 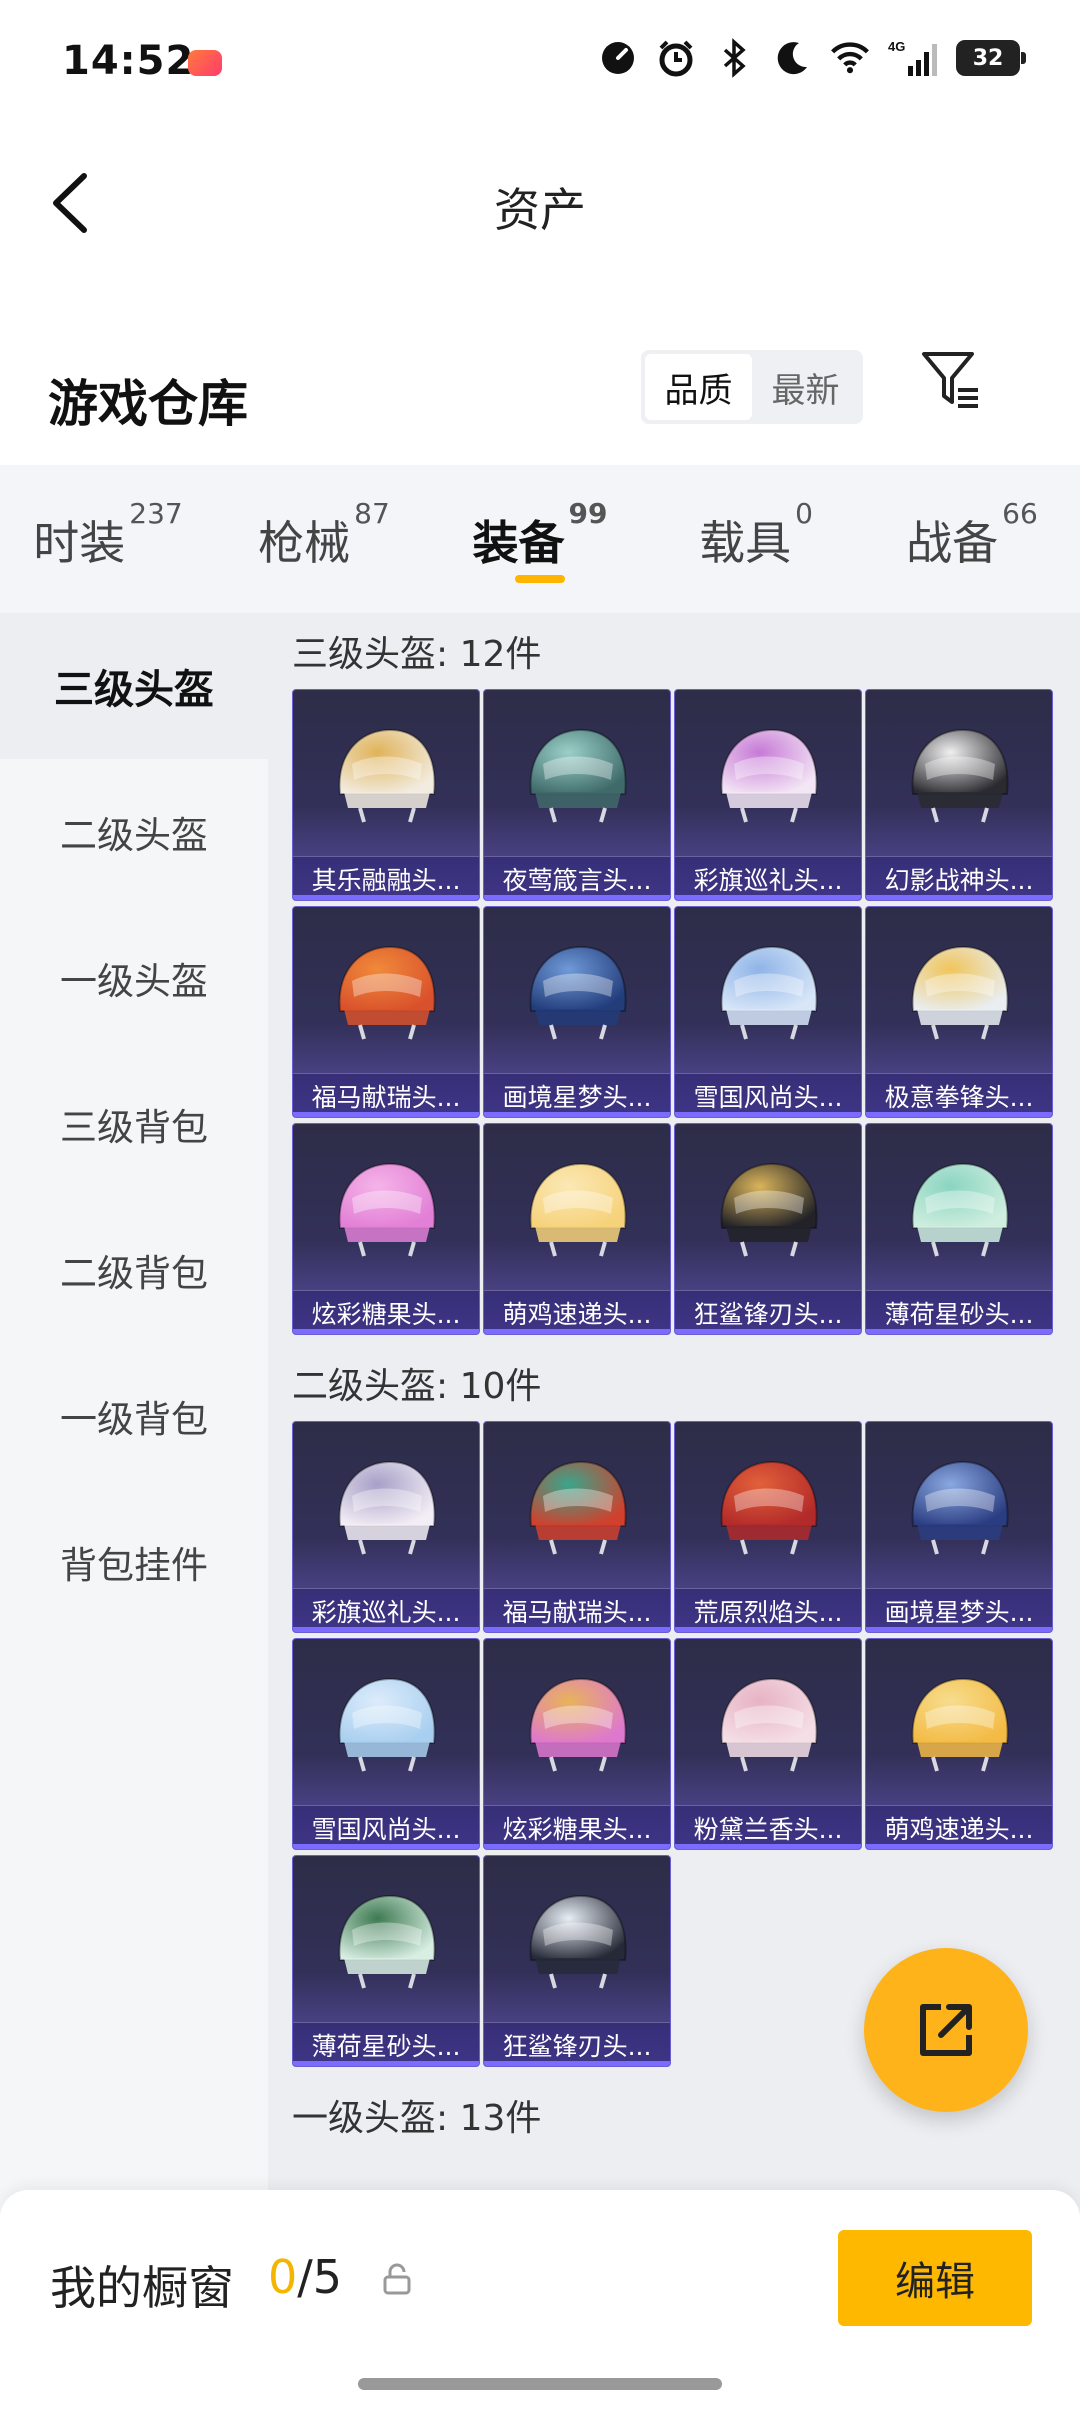 What do you see at coordinates (1020, 513) in the screenshot?
I see `tab-count: 66` at bounding box center [1020, 513].